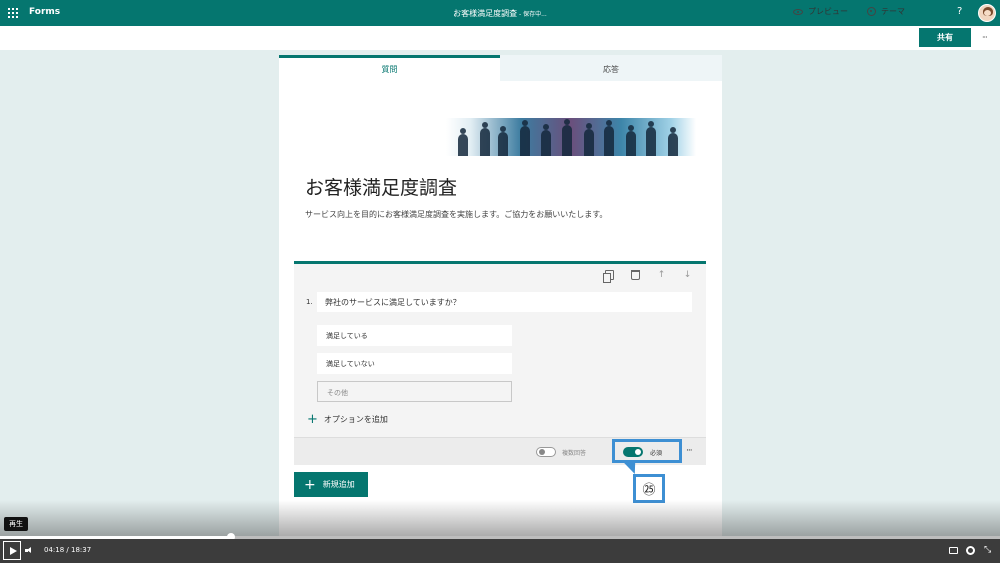 This screenshot has width=1000, height=563. I want to click on avatar, so click(987, 13).